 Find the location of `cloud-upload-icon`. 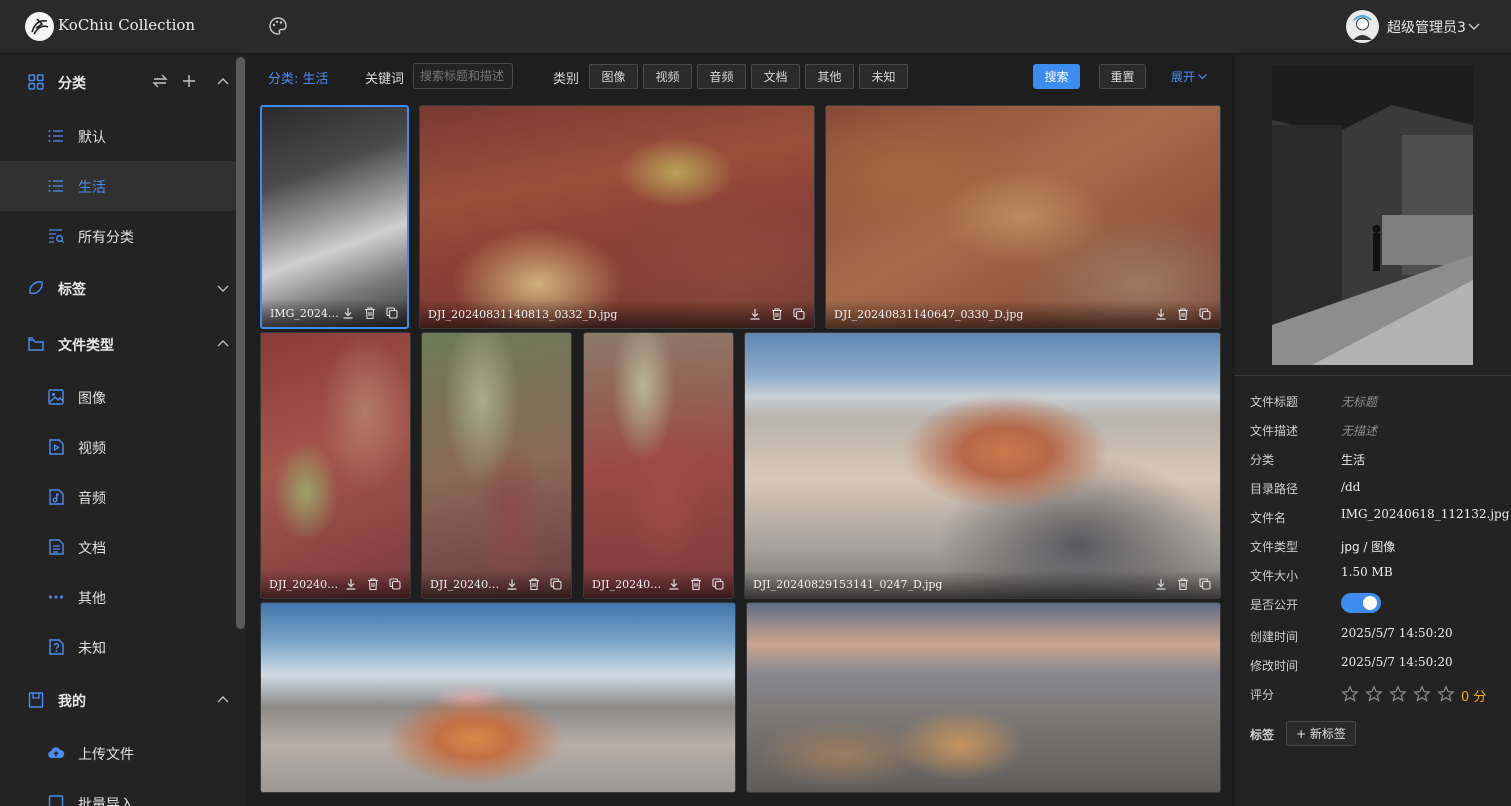

cloud-upload-icon is located at coordinates (56, 753).